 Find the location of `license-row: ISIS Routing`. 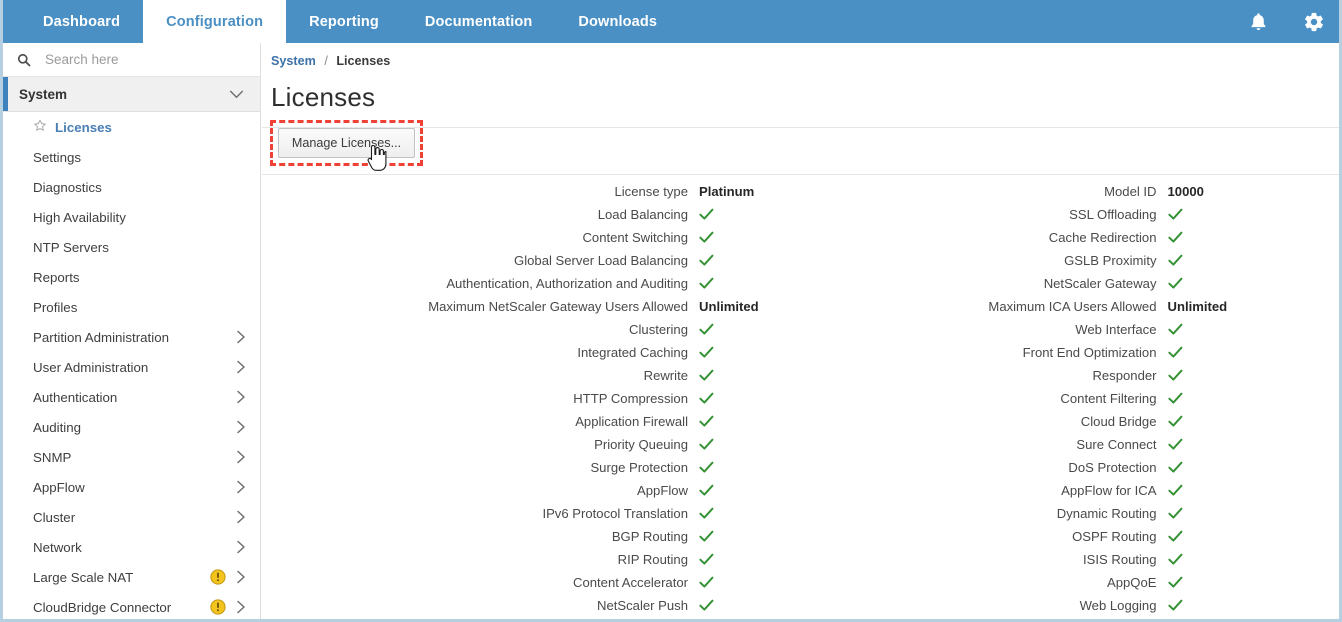

license-row: ISIS Routing is located at coordinates (1070, 559).